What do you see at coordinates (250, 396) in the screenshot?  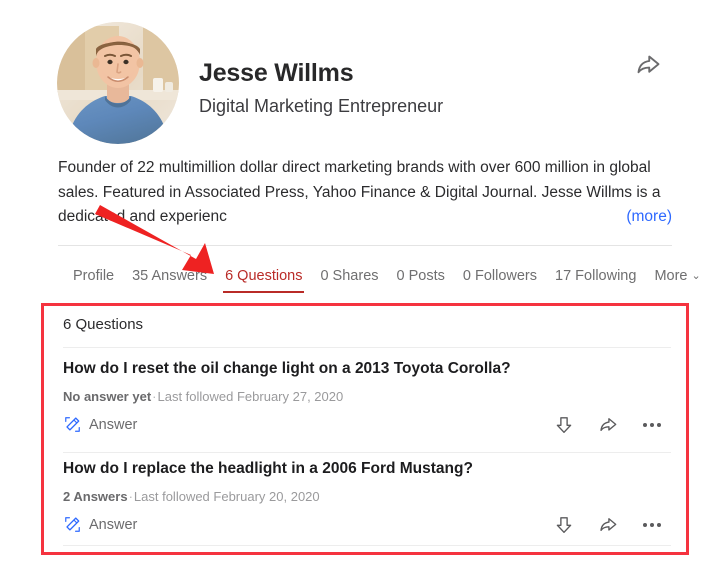 I see `last-followed: Last followed February 27, 2020` at bounding box center [250, 396].